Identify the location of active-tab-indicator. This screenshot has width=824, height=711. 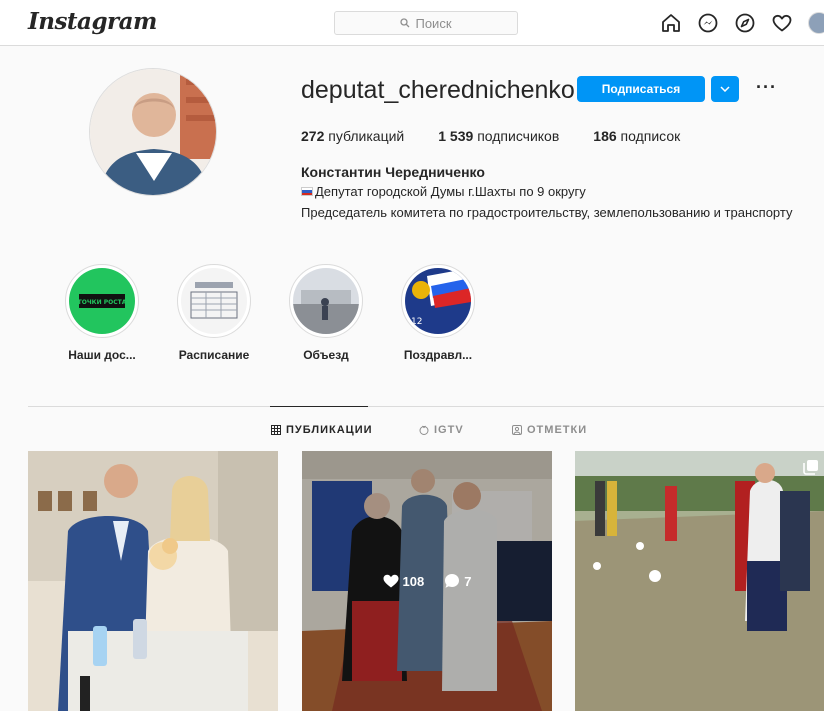
(319, 406).